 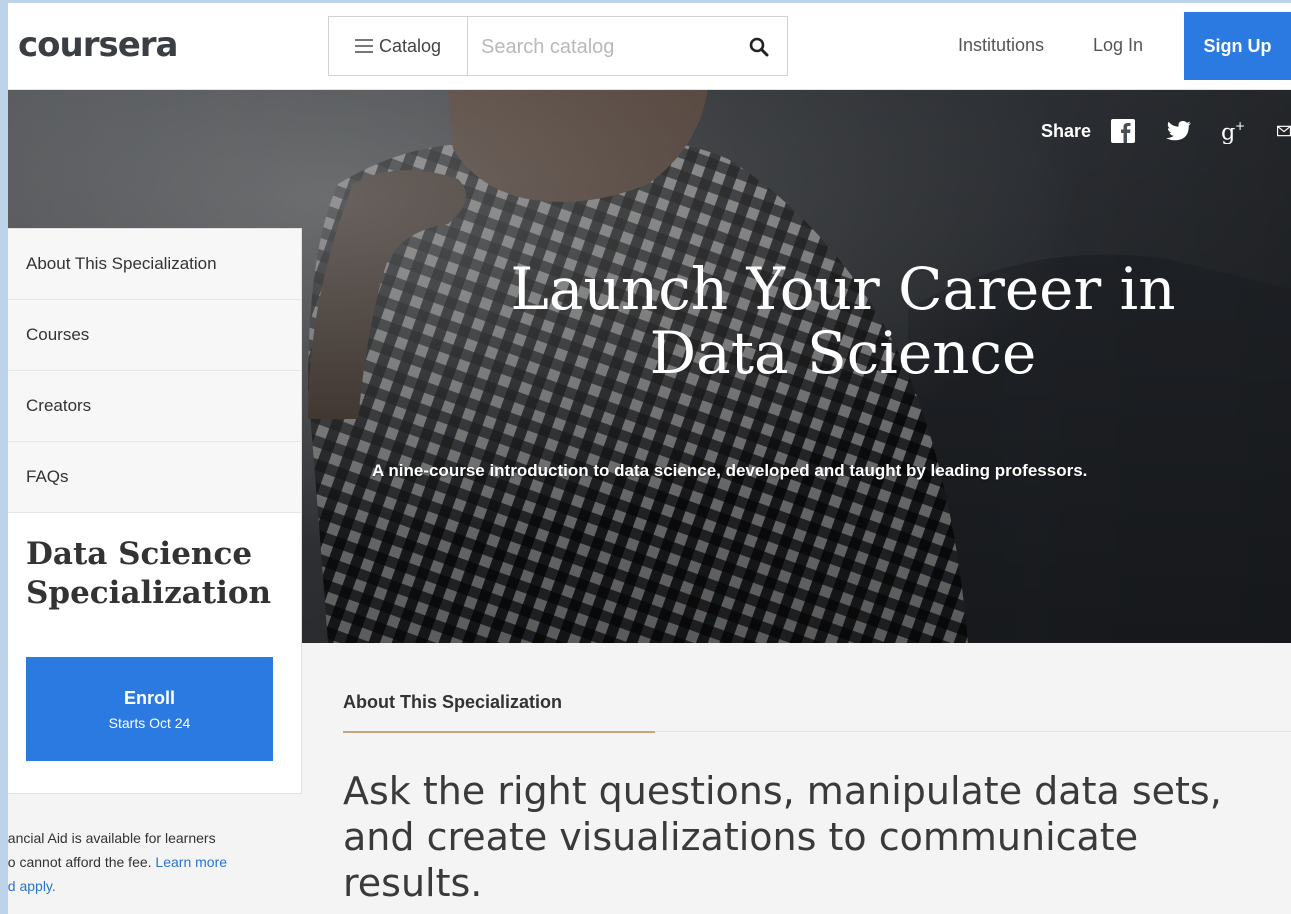 I want to click on share-label: Share, so click(x=1065, y=130).